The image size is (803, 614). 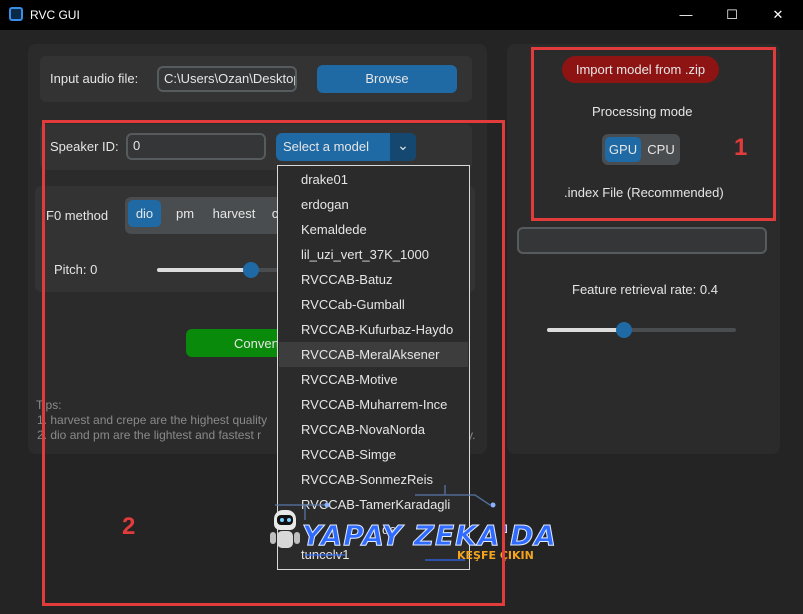 What do you see at coordinates (586, 330) in the screenshot?
I see `feature-slider-track` at bounding box center [586, 330].